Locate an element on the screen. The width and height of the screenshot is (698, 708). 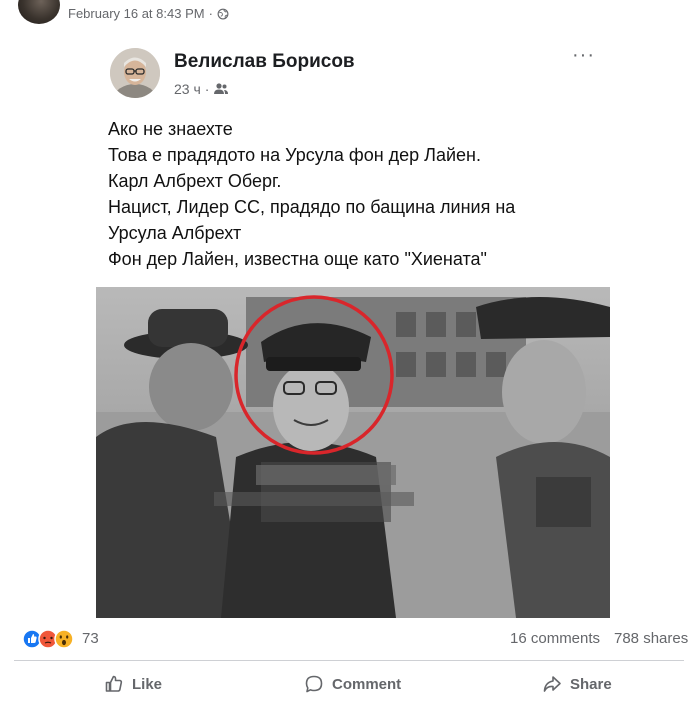
author-meta: 23 ч · is located at coordinates (201, 89).